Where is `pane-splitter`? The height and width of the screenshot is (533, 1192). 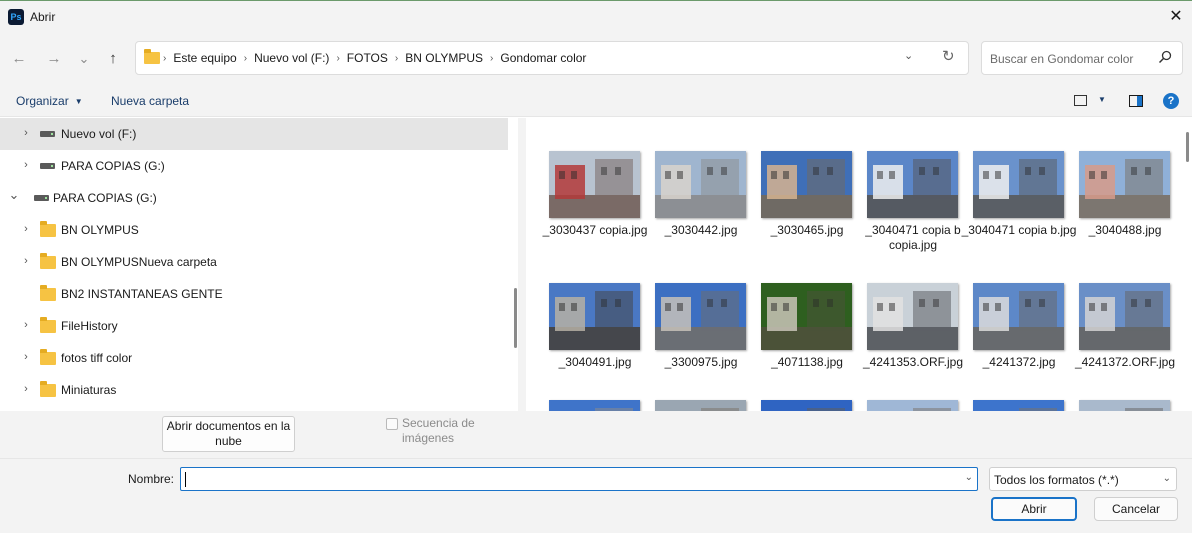
pane-splitter is located at coordinates (522, 264).